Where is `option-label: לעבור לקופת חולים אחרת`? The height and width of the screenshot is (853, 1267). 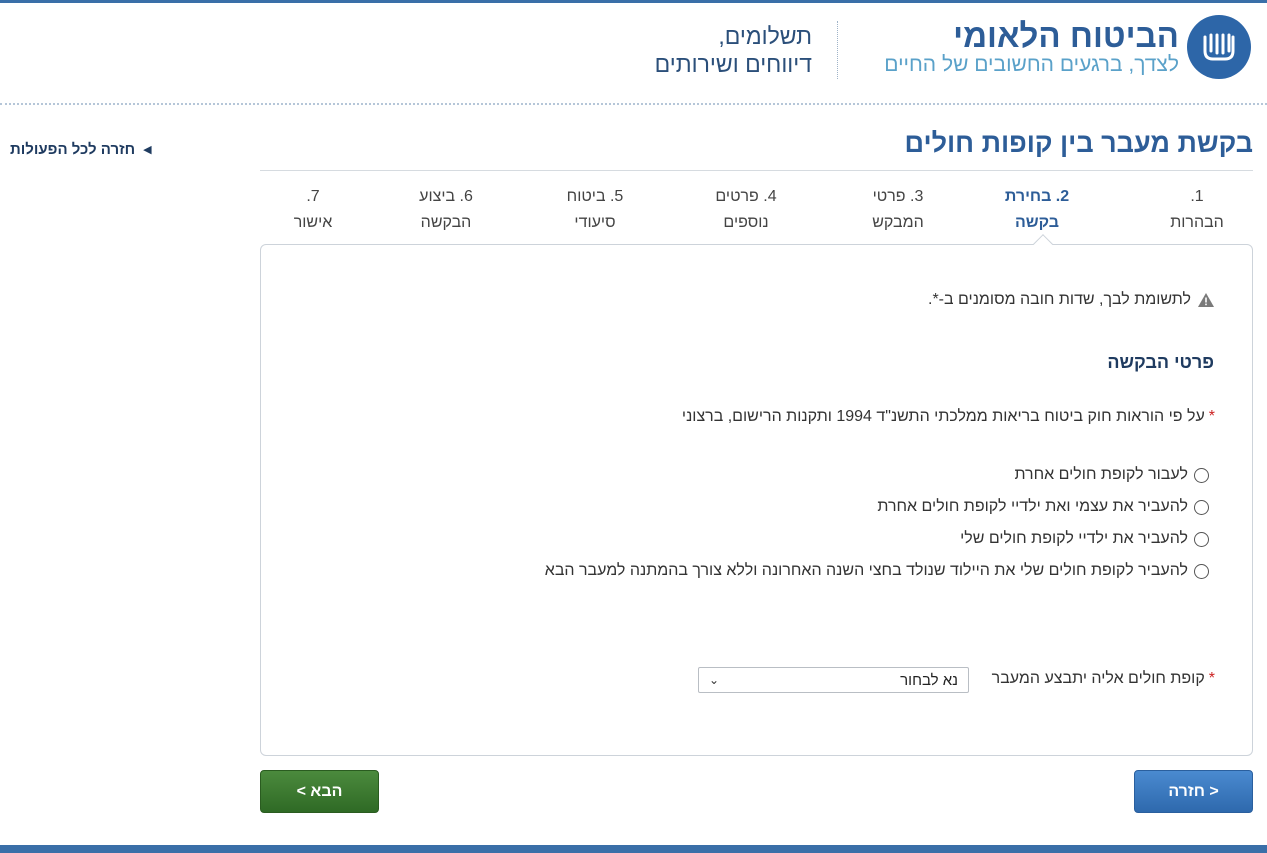
option-label: לעבור לקופת חולים אחרת is located at coordinates (1101, 474).